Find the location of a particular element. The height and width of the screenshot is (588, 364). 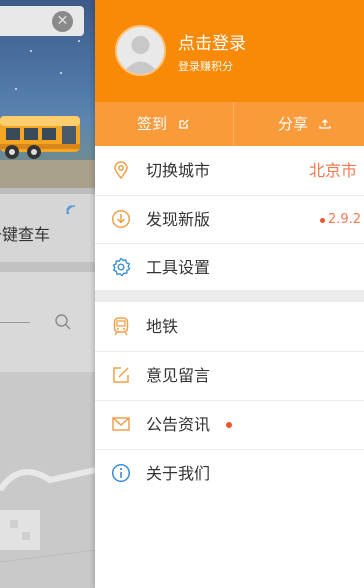

menu-item-switch-city: 切换城市 北京市 is located at coordinates (229, 170).